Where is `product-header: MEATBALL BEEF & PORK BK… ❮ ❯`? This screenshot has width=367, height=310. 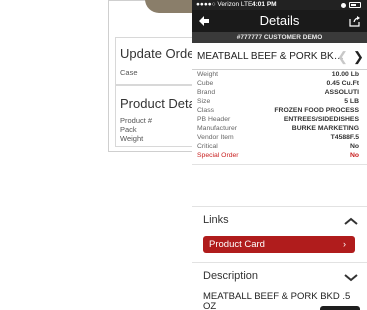 product-header: MEATBALL BEEF & PORK BK… ❮ ❯ is located at coordinates (279, 56).